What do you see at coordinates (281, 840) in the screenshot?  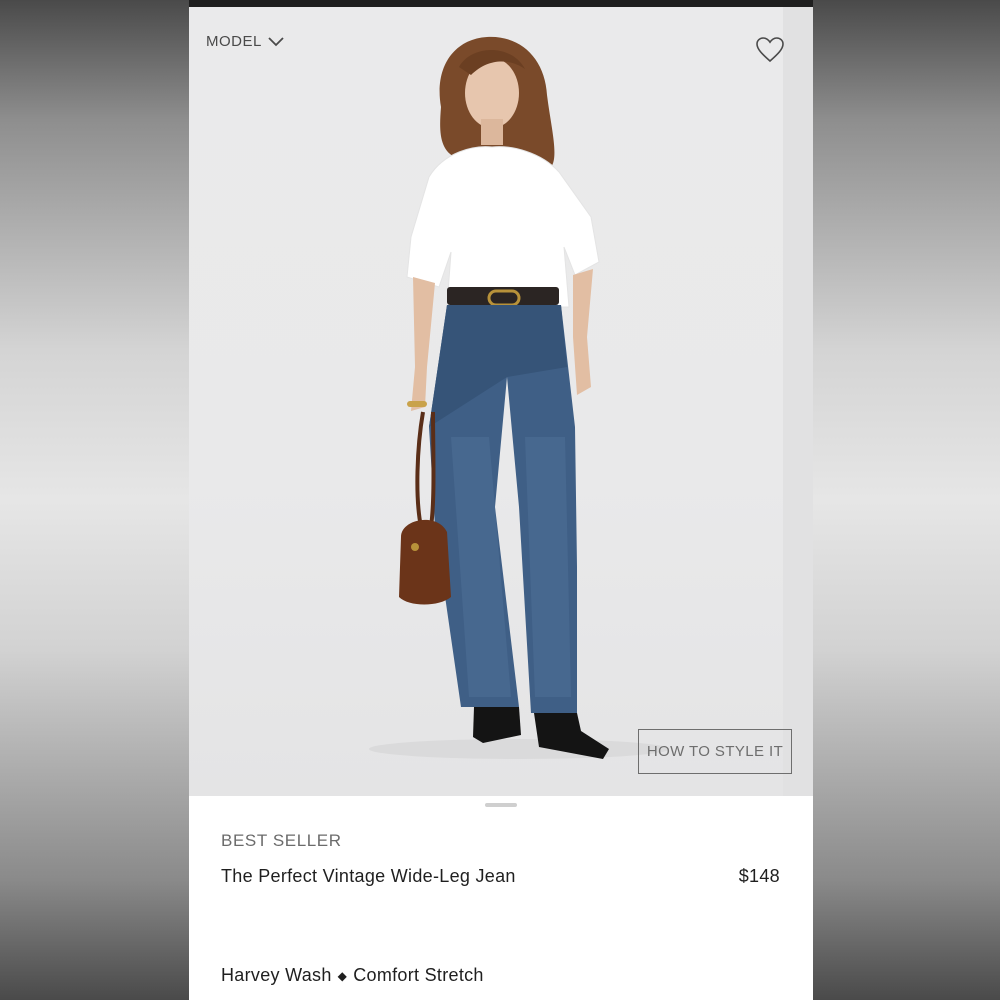 I see `best-seller-badge: BEST SELLER` at bounding box center [281, 840].